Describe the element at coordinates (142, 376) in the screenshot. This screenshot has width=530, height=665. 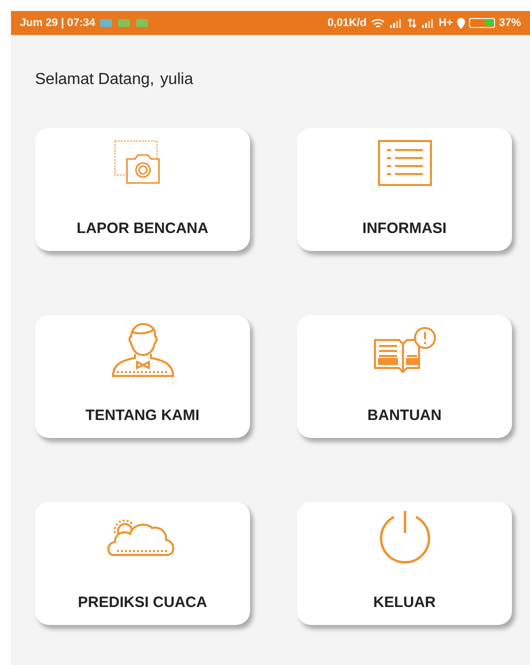
I see `menu-card: TENTANG KAMI` at that location.